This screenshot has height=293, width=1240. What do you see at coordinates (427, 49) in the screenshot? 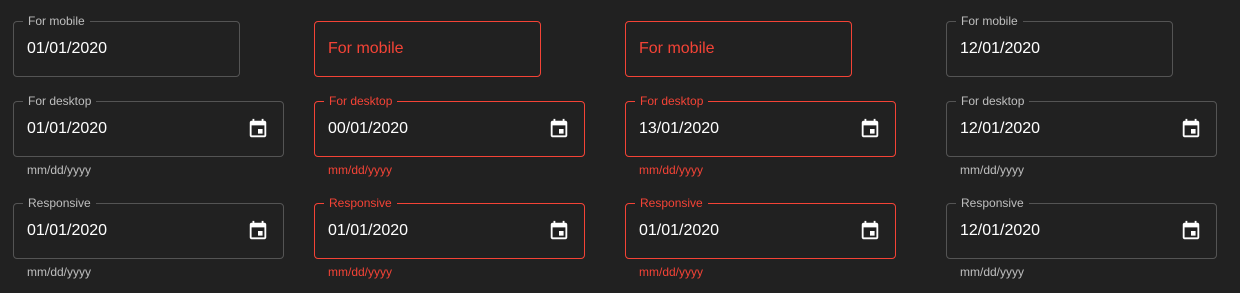
I see `mobile-date-field-2: For mobile` at bounding box center [427, 49].